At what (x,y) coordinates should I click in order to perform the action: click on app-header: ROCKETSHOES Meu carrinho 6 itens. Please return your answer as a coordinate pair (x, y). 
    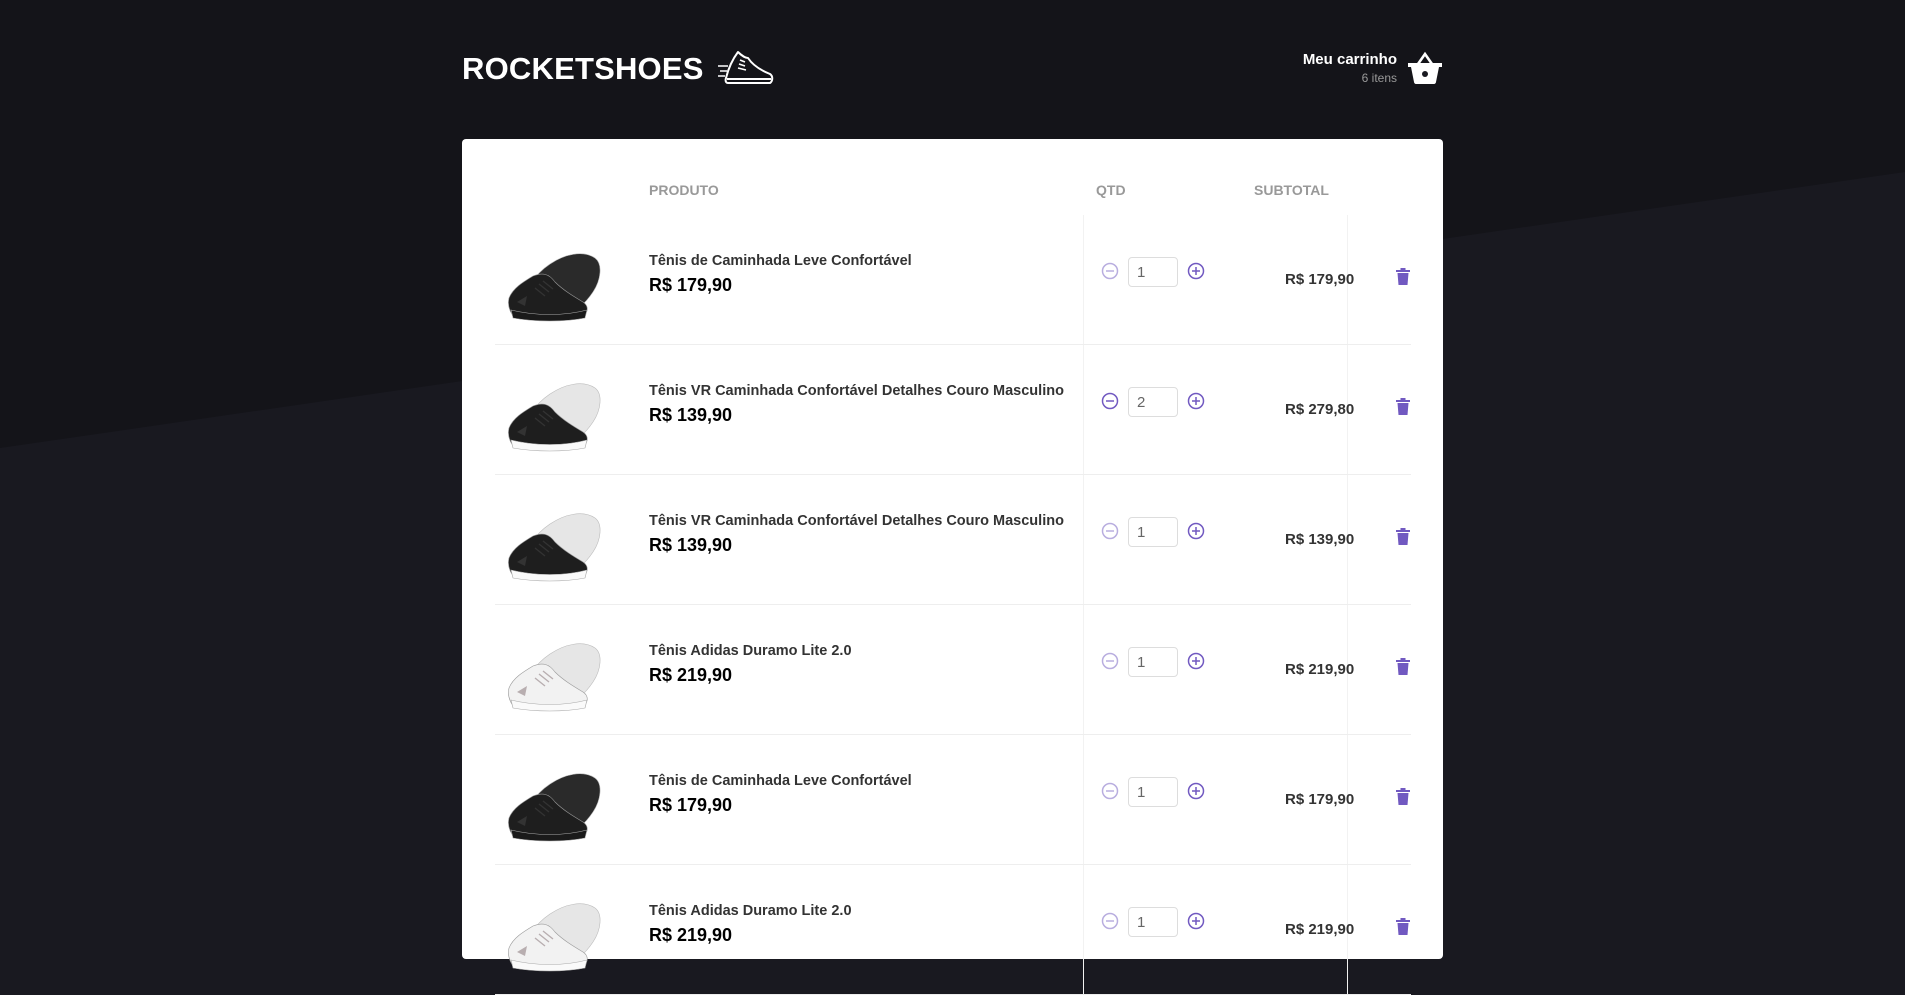
    Looking at the image, I should click on (952, 69).